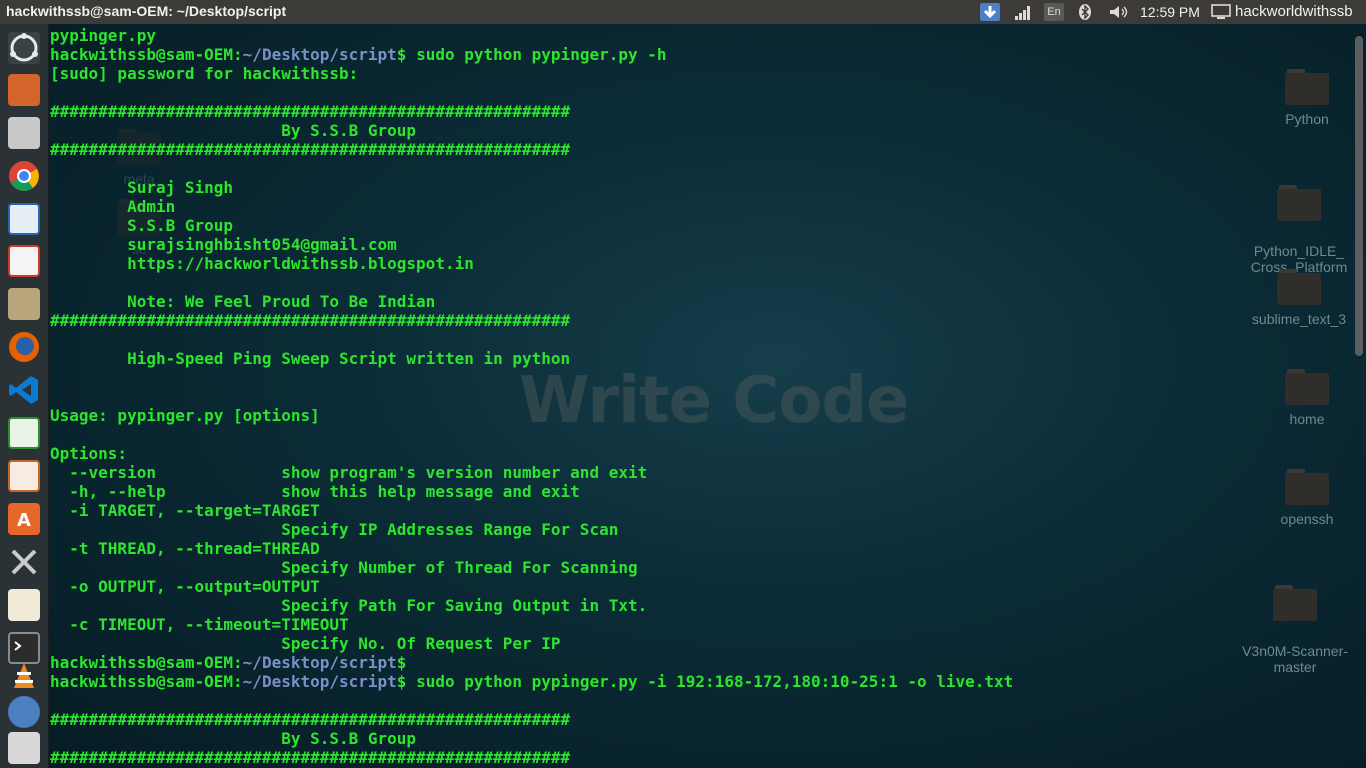 This screenshot has height=768, width=1366. Describe the element at coordinates (185, 415) in the screenshot. I see `terminal-output-line: Usage: pypinger.py [options]` at that location.